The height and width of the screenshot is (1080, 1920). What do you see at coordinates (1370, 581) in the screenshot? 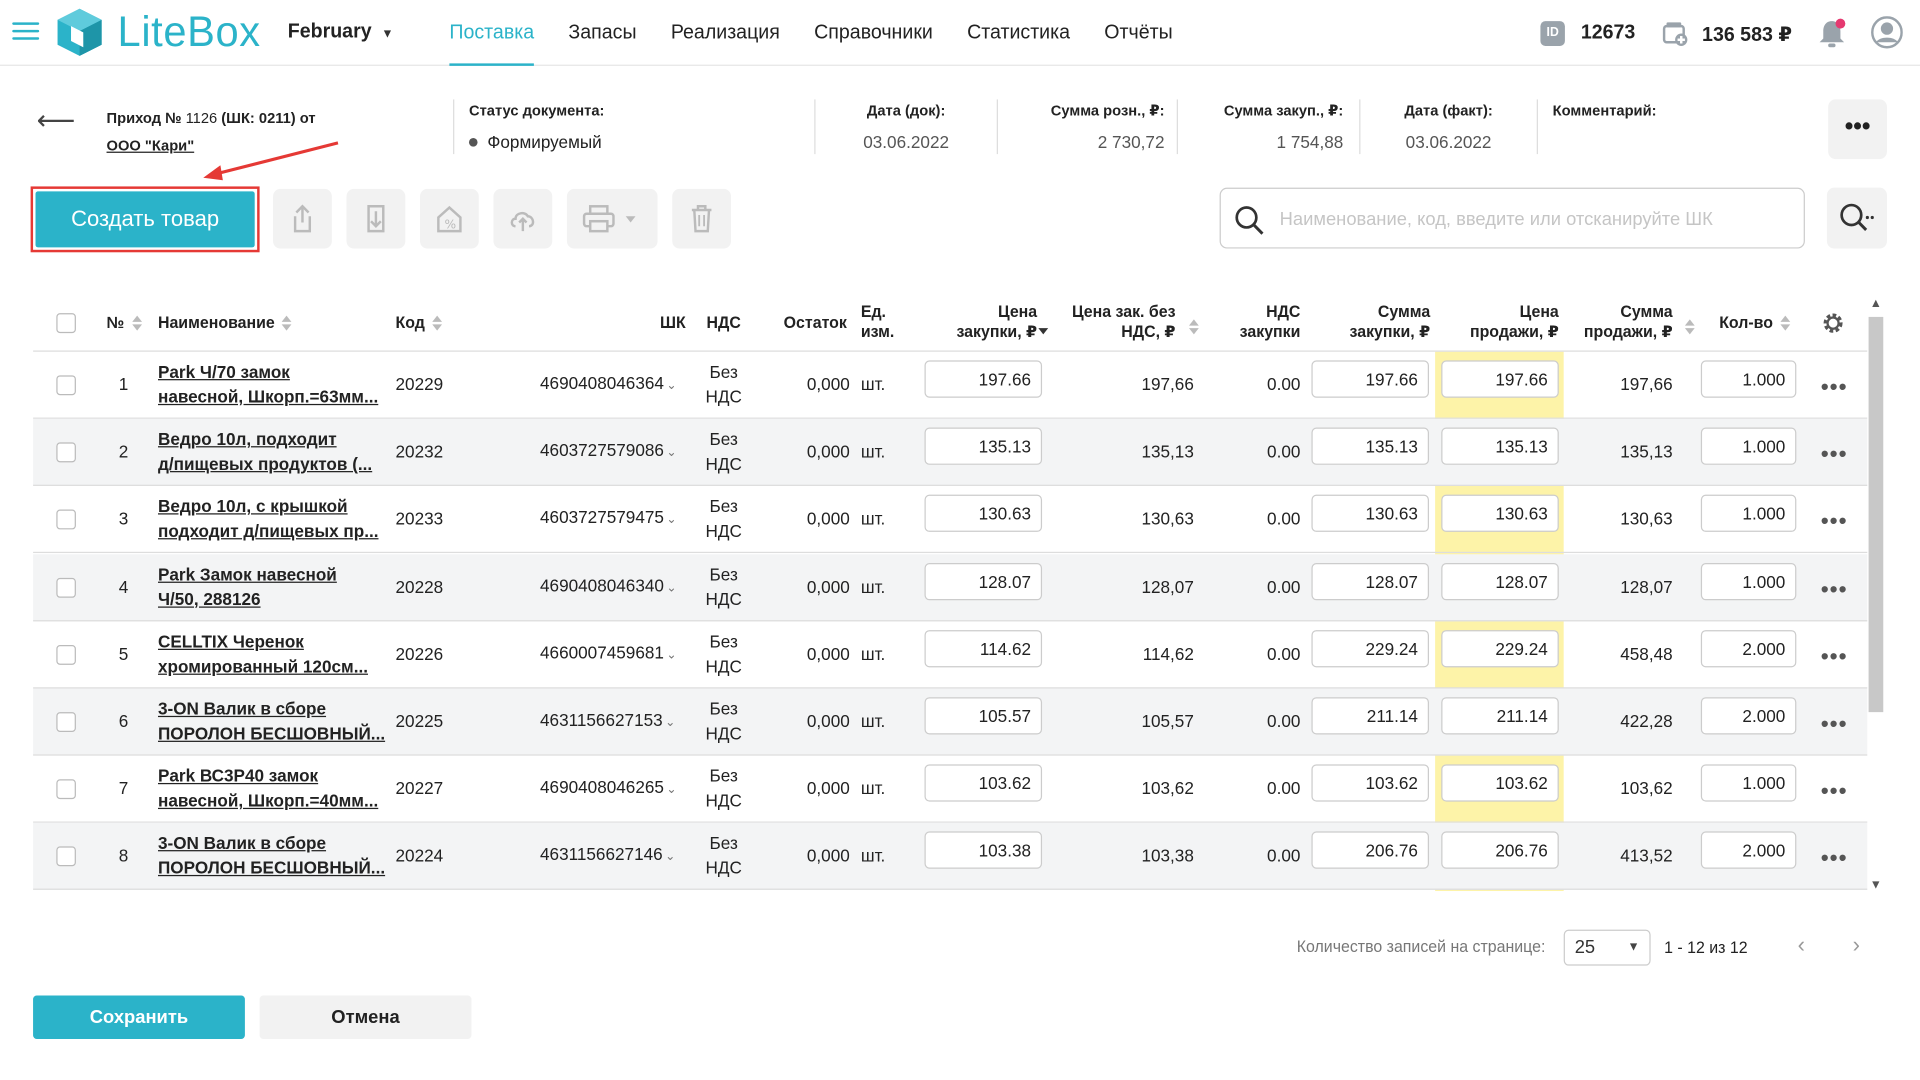
I see `purchase-sum-input: 128.07` at bounding box center [1370, 581].